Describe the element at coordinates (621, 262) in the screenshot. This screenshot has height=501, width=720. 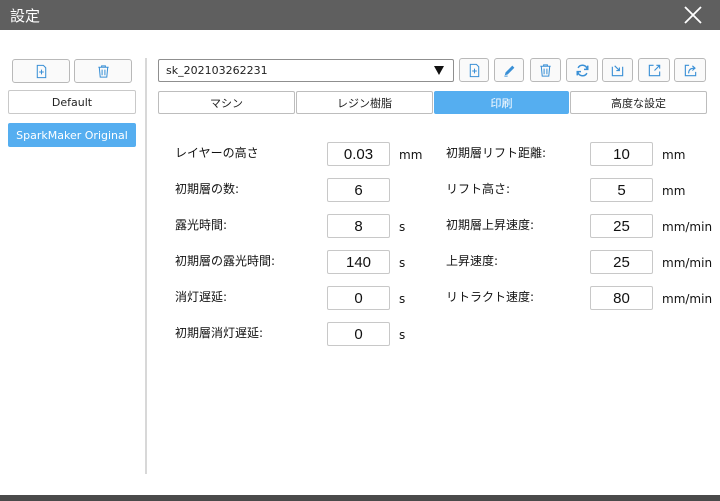
I see `lift-speed-input: 25` at that location.